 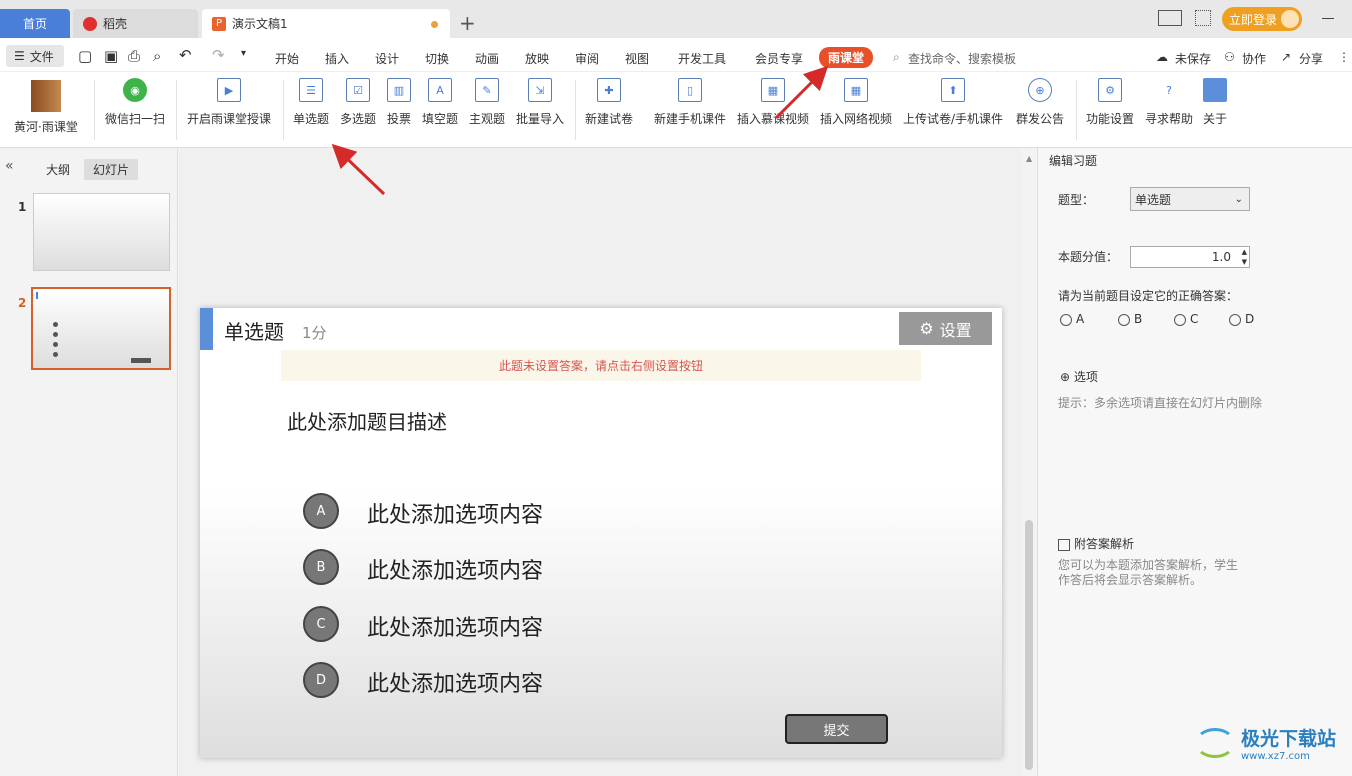 I want to click on outline-tab: 大纲, so click(x=58, y=169).